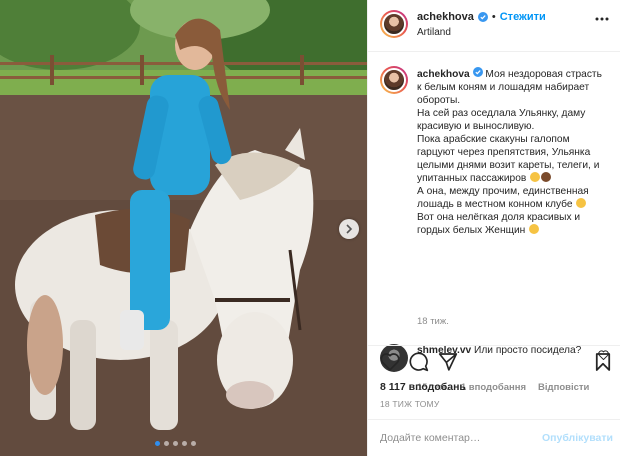  Describe the element at coordinates (448, 361) in the screenshot. I see `share-icon` at that location.